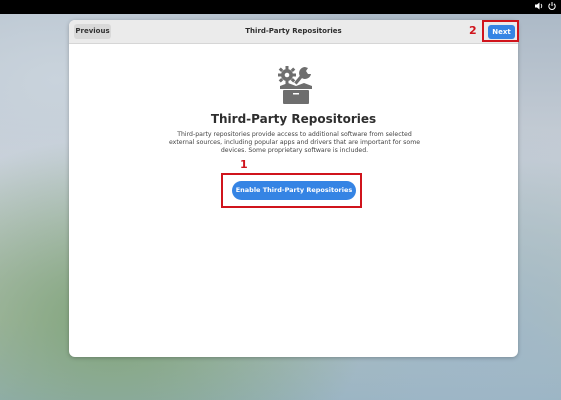 This screenshot has width=561, height=400. Describe the element at coordinates (539, 8) in the screenshot. I see `volume-icon` at that location.